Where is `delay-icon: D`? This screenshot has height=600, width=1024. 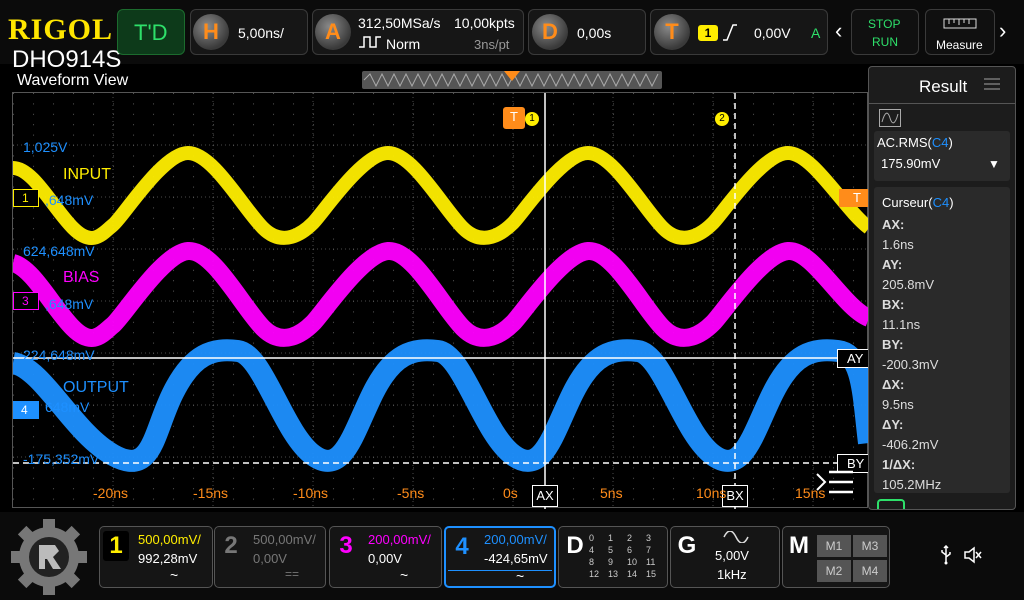 delay-icon: D is located at coordinates (550, 32).